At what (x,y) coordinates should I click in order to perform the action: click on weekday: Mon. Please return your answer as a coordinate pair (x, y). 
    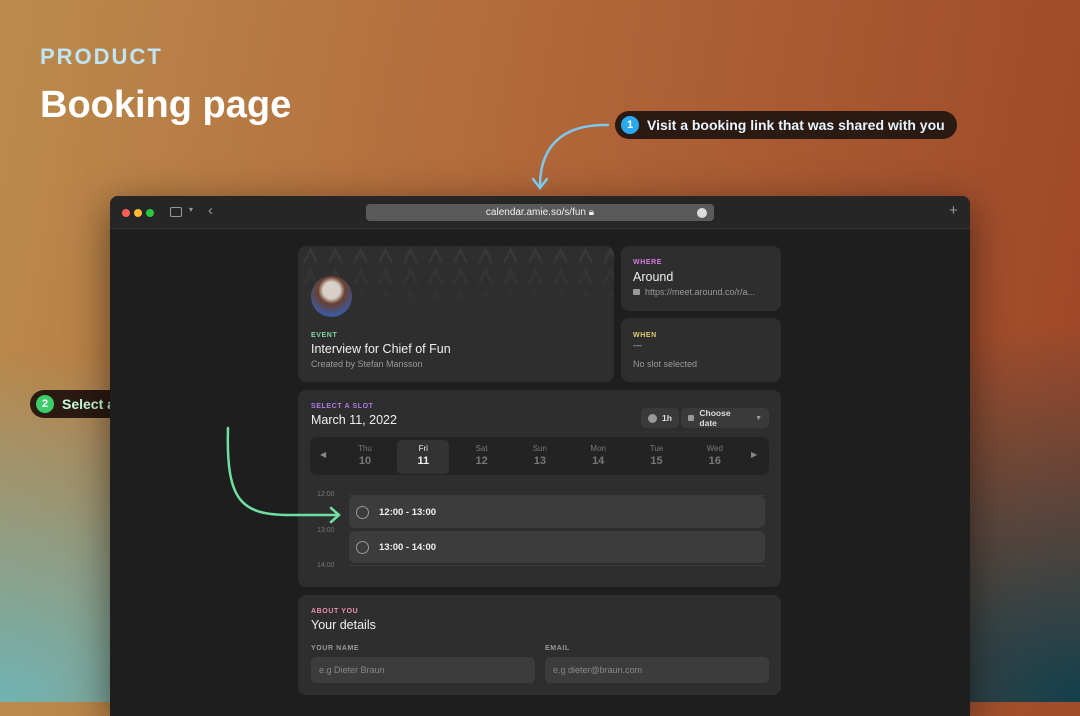
    Looking at the image, I should click on (598, 448).